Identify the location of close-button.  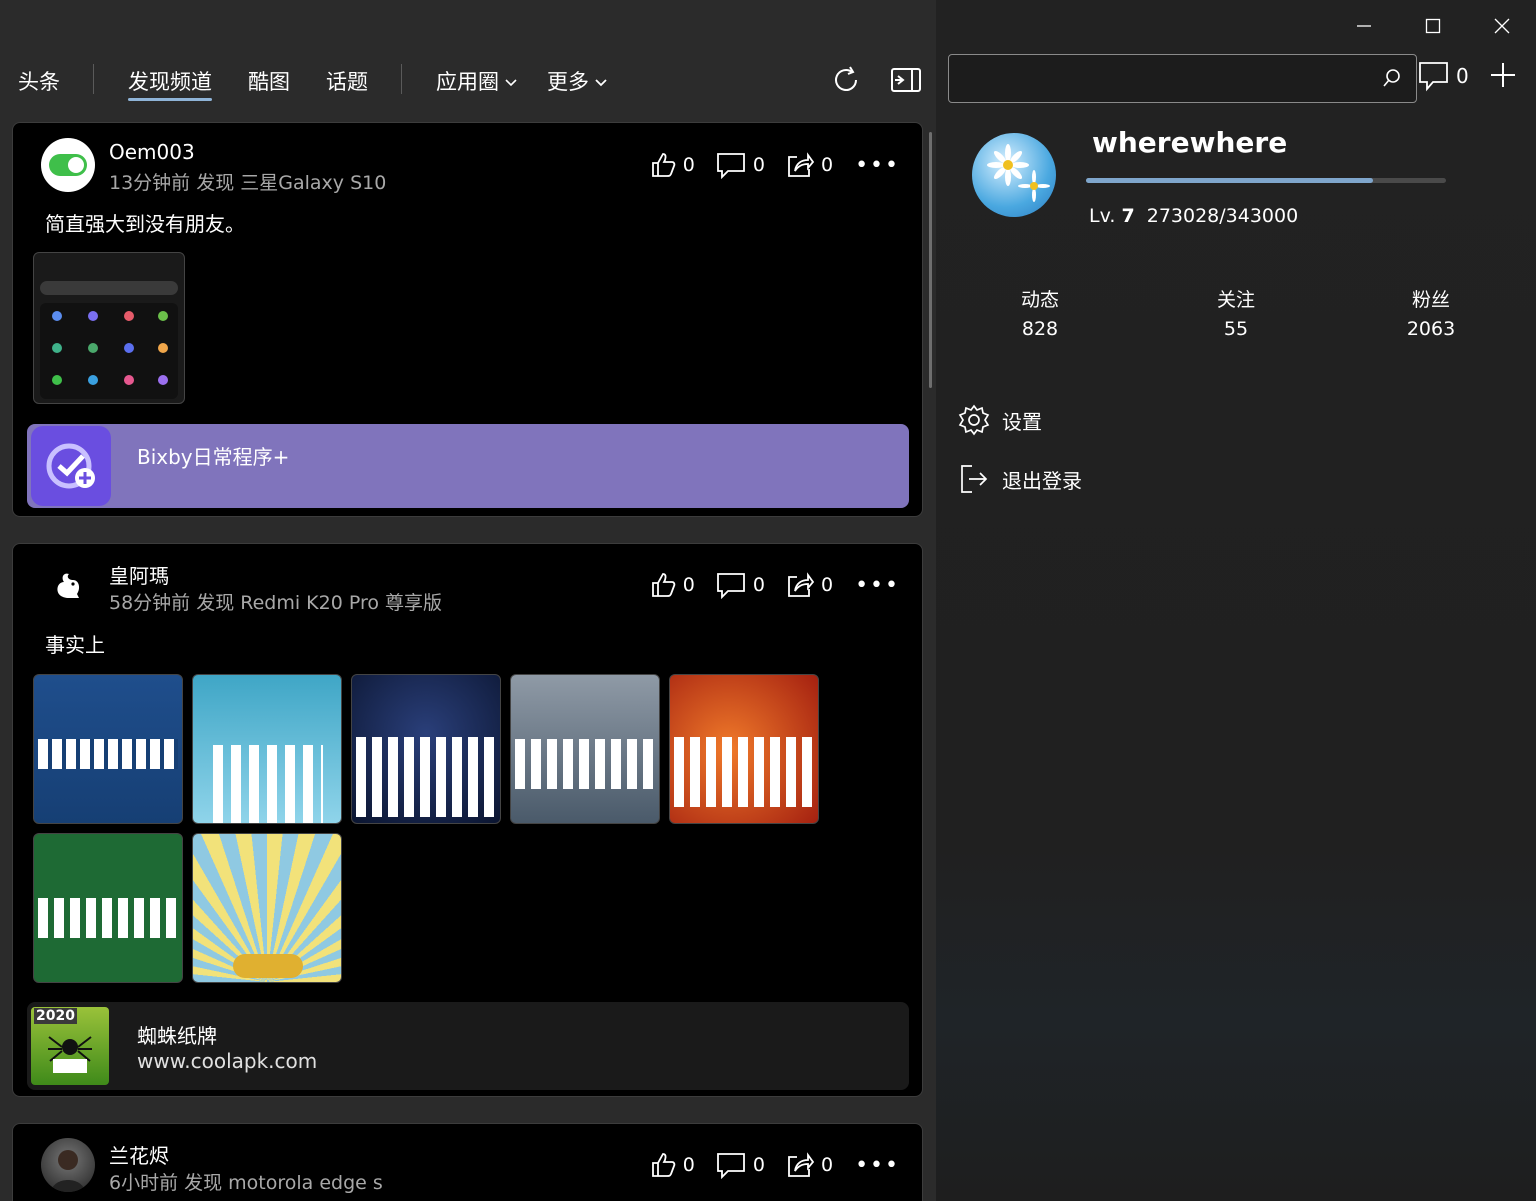
(1501, 26).